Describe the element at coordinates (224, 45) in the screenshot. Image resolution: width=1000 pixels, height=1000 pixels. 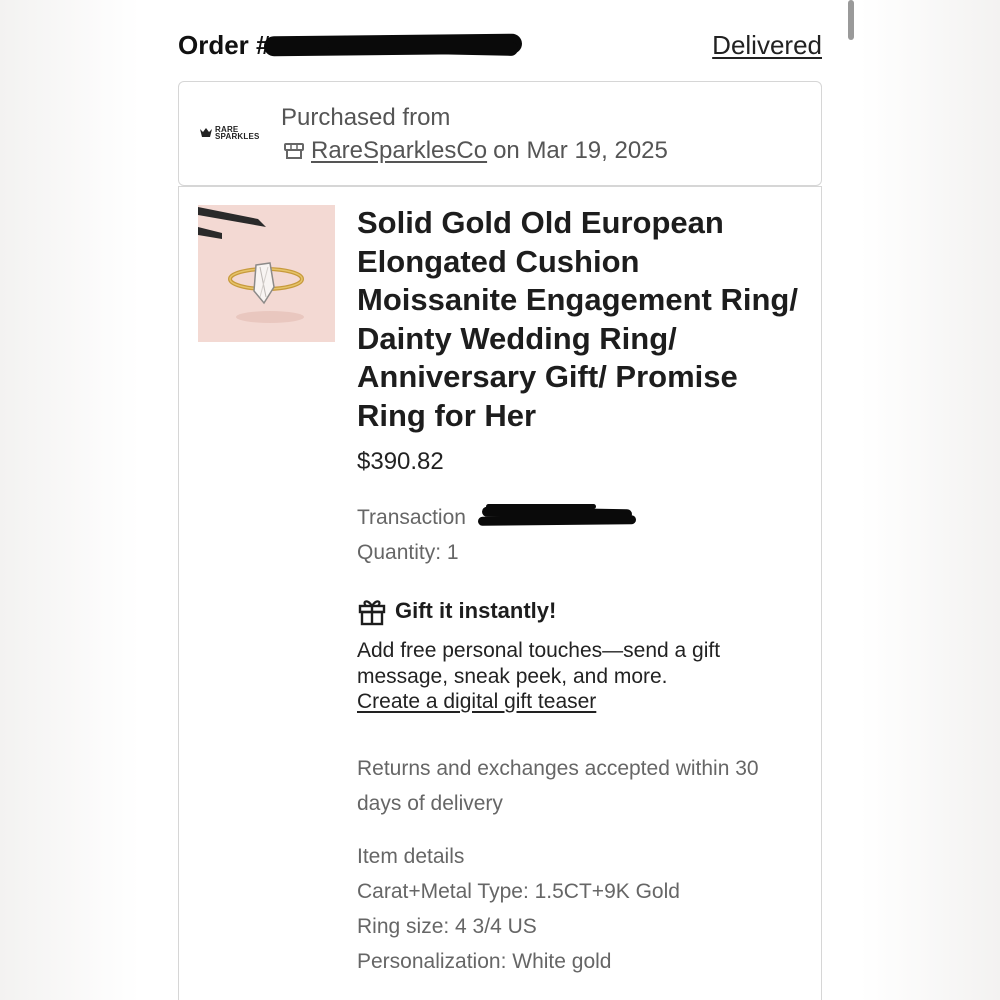
I see `order-number: Order #` at that location.